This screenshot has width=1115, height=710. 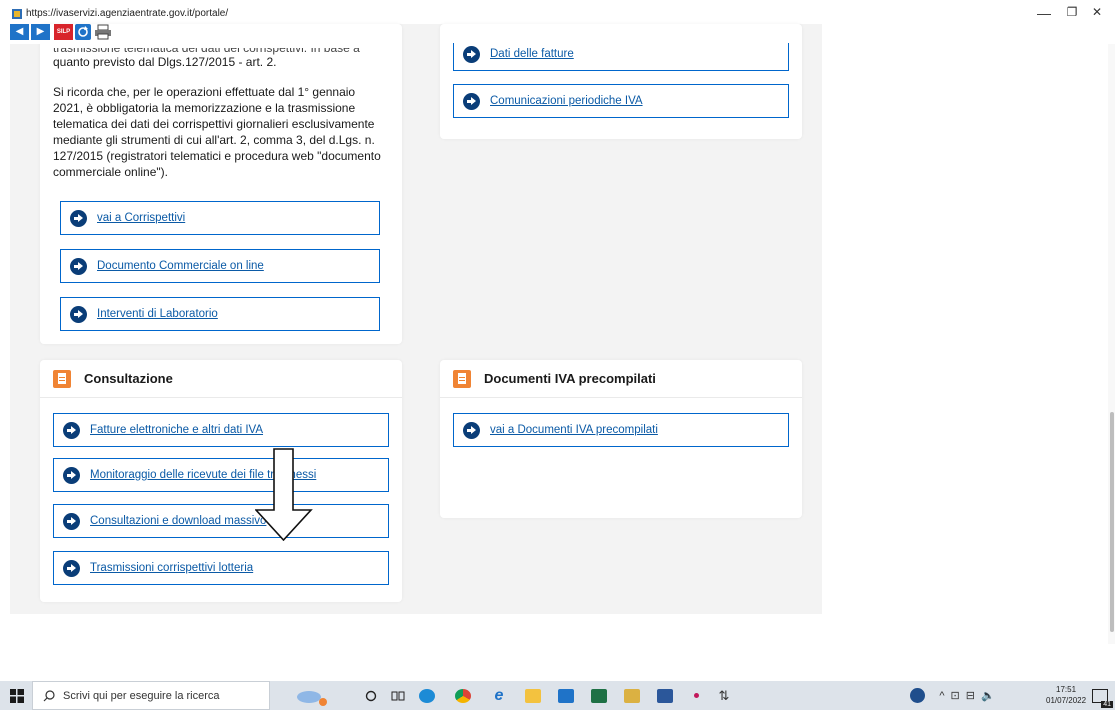 What do you see at coordinates (141, 218) in the screenshot?
I see `link-label: vai a Corrispettivi` at bounding box center [141, 218].